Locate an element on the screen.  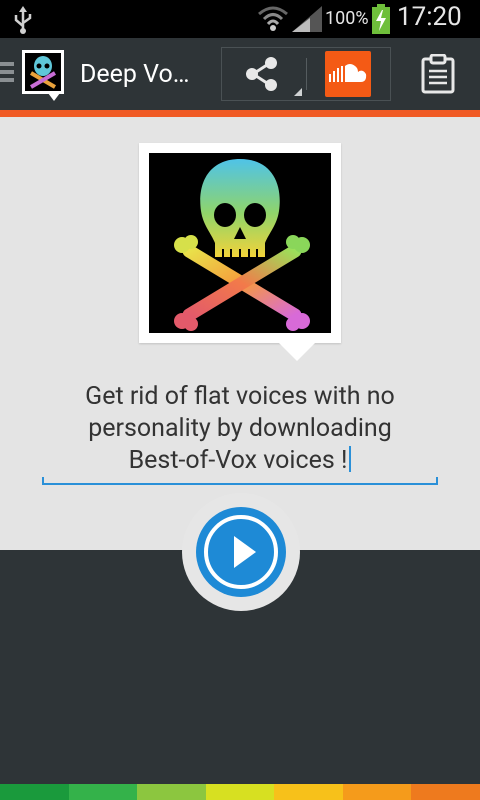
status-bar: 100% 17:20 is located at coordinates (240, 19).